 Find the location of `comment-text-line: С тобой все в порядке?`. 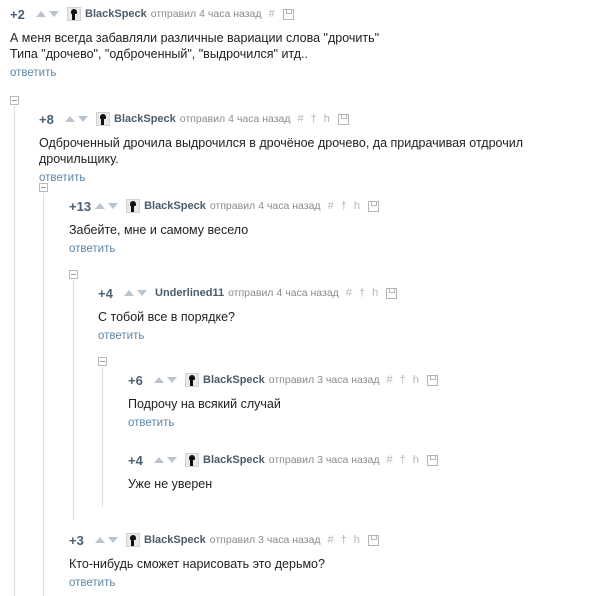

comment-text-line: С тобой все в порядке? is located at coordinates (166, 317).